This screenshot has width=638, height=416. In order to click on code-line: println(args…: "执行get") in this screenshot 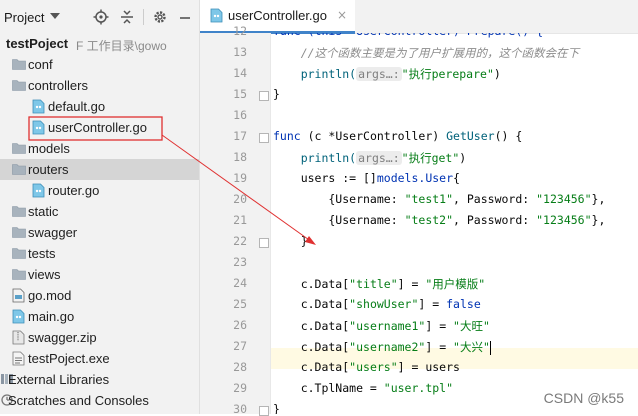, I will do `click(383, 158)`.